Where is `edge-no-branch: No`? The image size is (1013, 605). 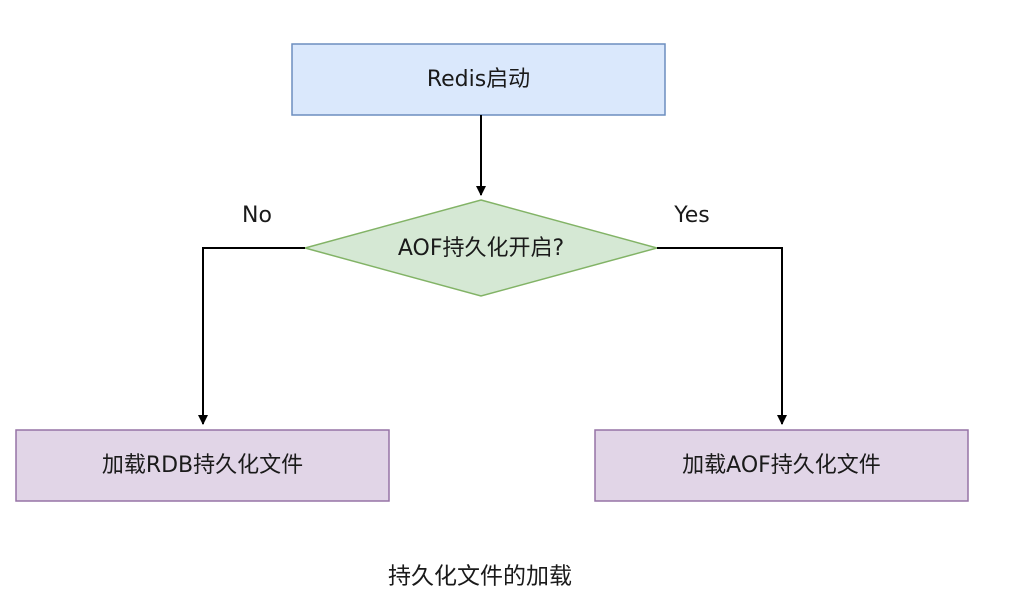
edge-no-branch: No is located at coordinates (251, 314).